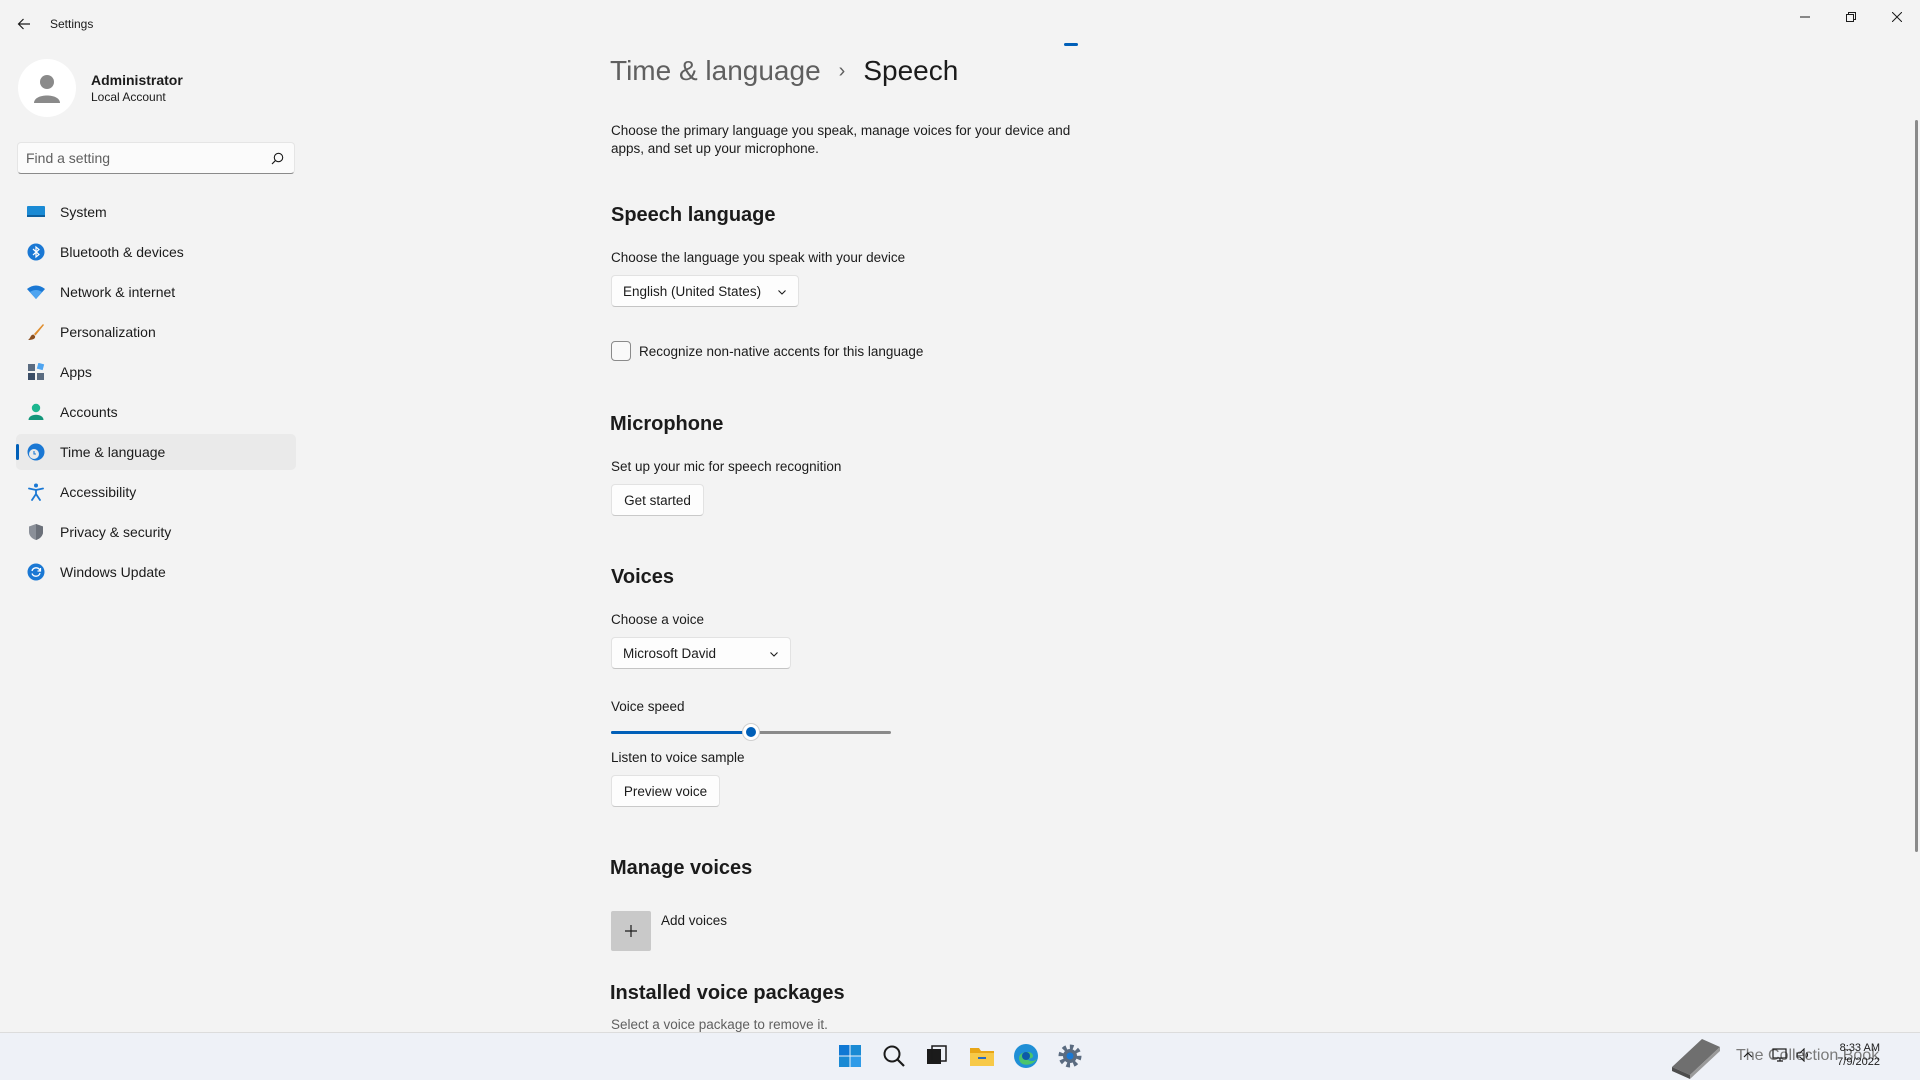 This screenshot has height=1080, width=1920. I want to click on installed-voices-heading: Installed voice packages, so click(727, 993).